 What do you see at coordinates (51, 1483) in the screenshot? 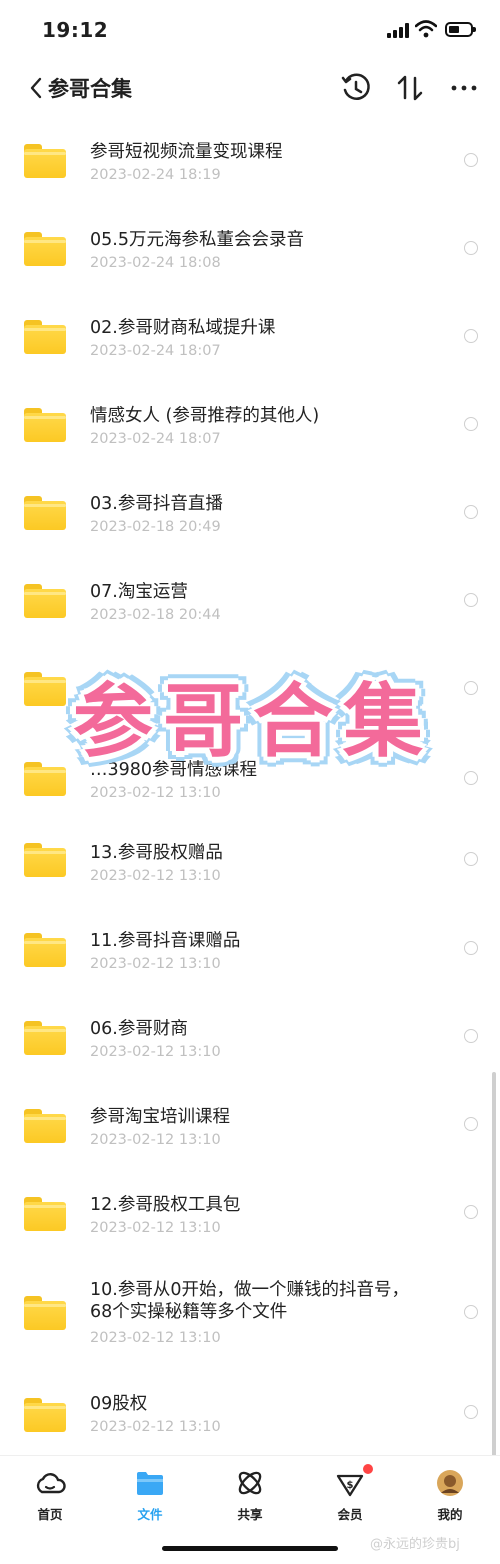
I see `cloud-home-icon` at bounding box center [51, 1483].